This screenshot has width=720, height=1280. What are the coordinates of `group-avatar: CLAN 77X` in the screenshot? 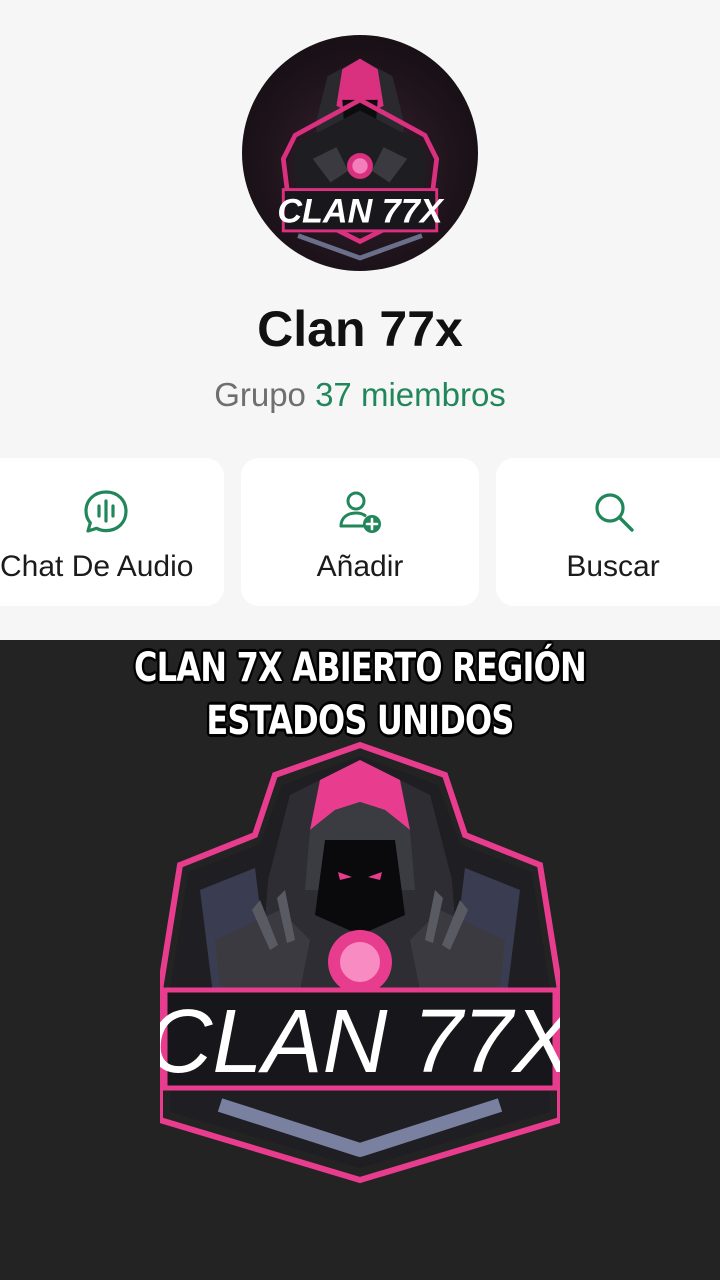 It's located at (360, 153).